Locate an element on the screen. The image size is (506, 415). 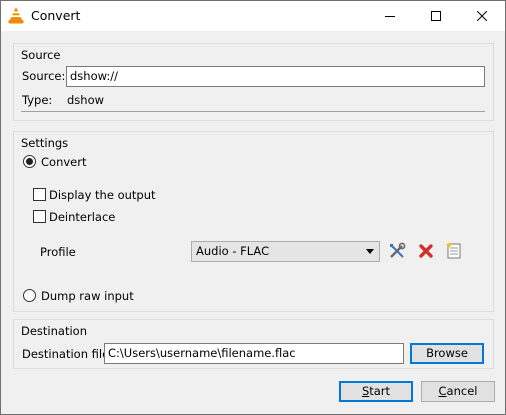
minimize-icon is located at coordinates (390, 16).